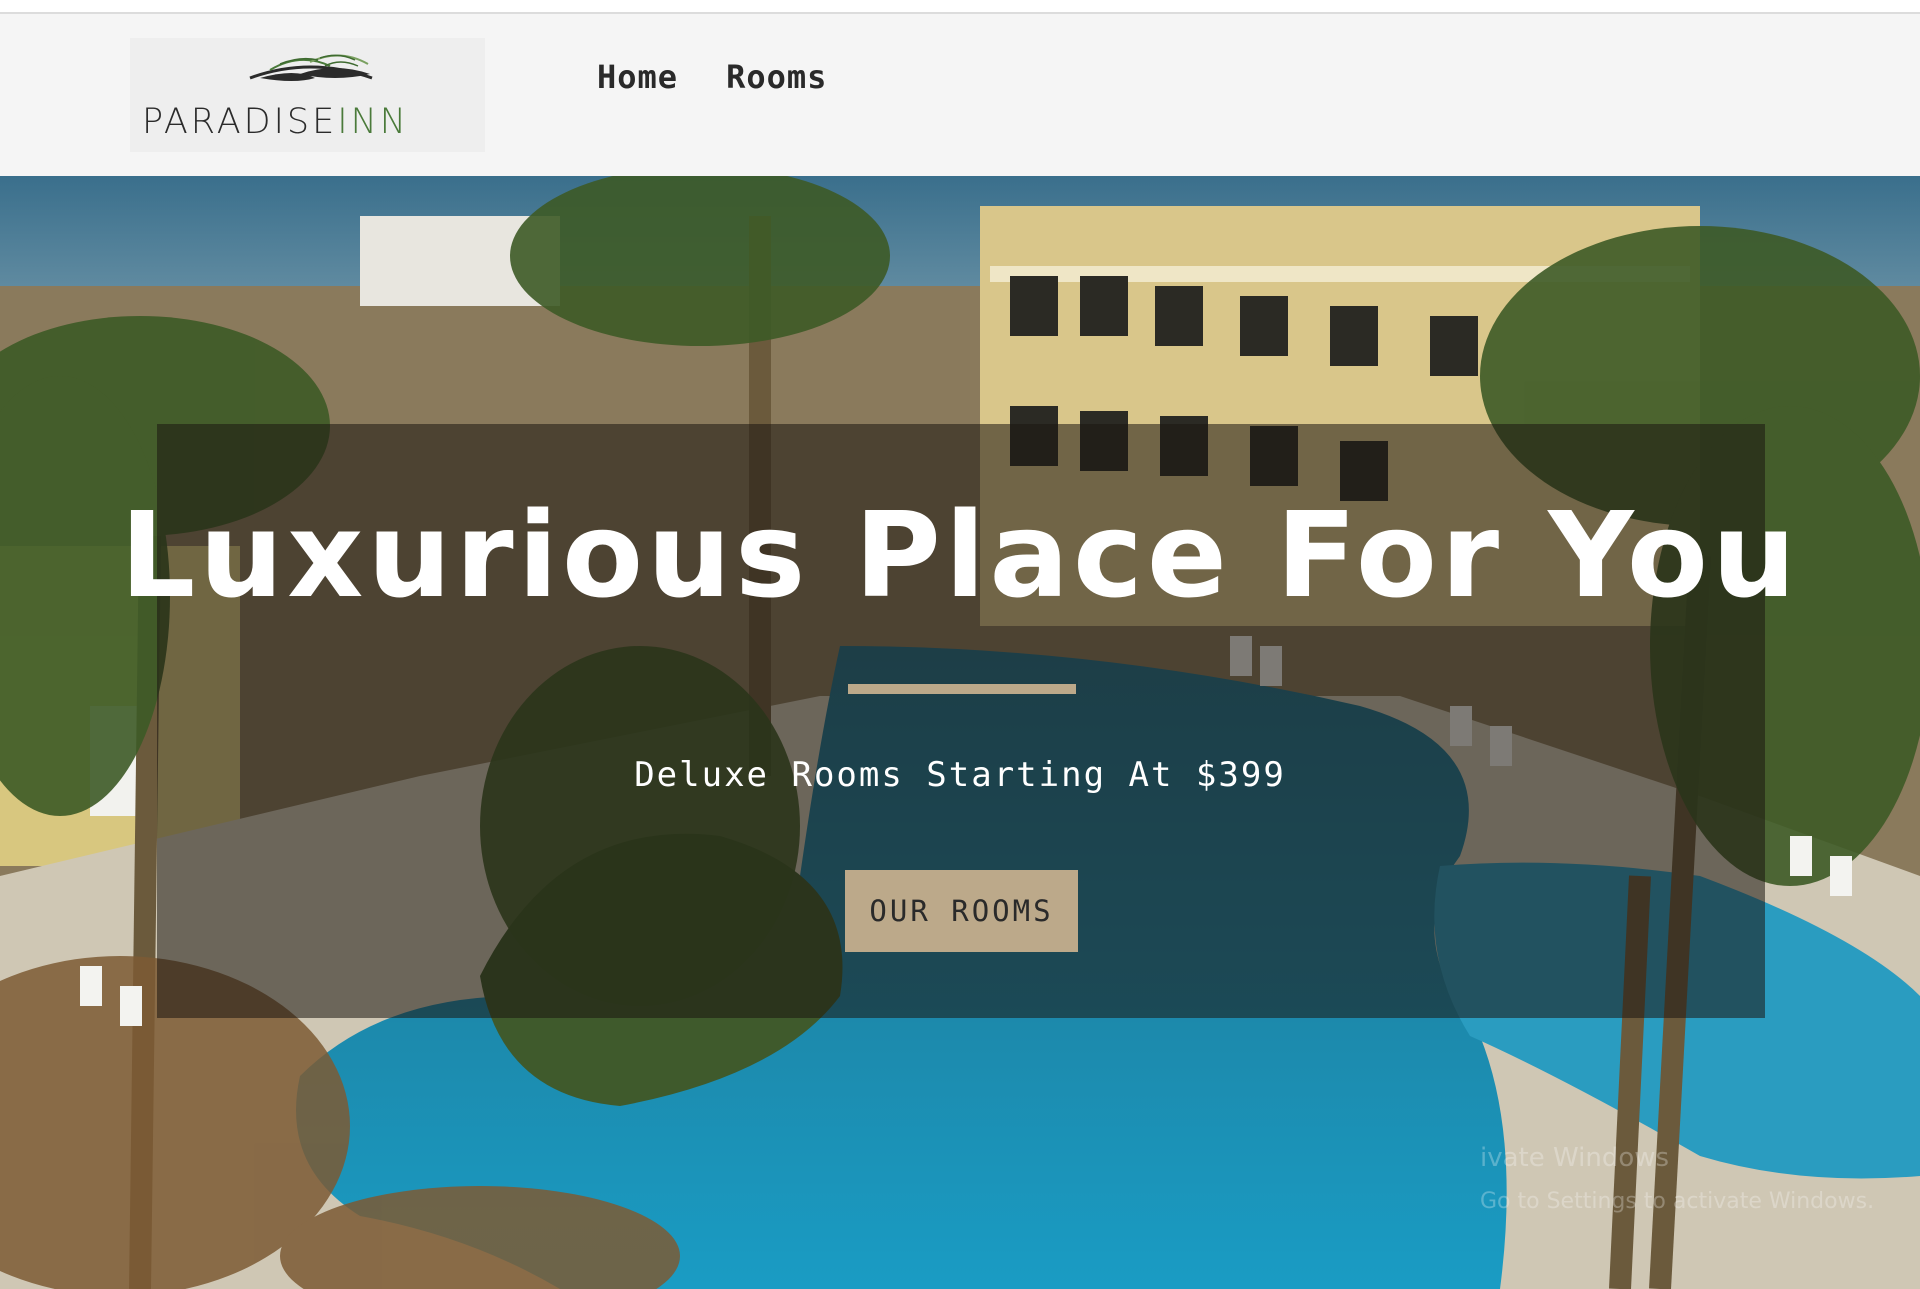 Image resolution: width=1920 pixels, height=1289 pixels. I want to click on main-nav: Home Rooms, so click(712, 77).